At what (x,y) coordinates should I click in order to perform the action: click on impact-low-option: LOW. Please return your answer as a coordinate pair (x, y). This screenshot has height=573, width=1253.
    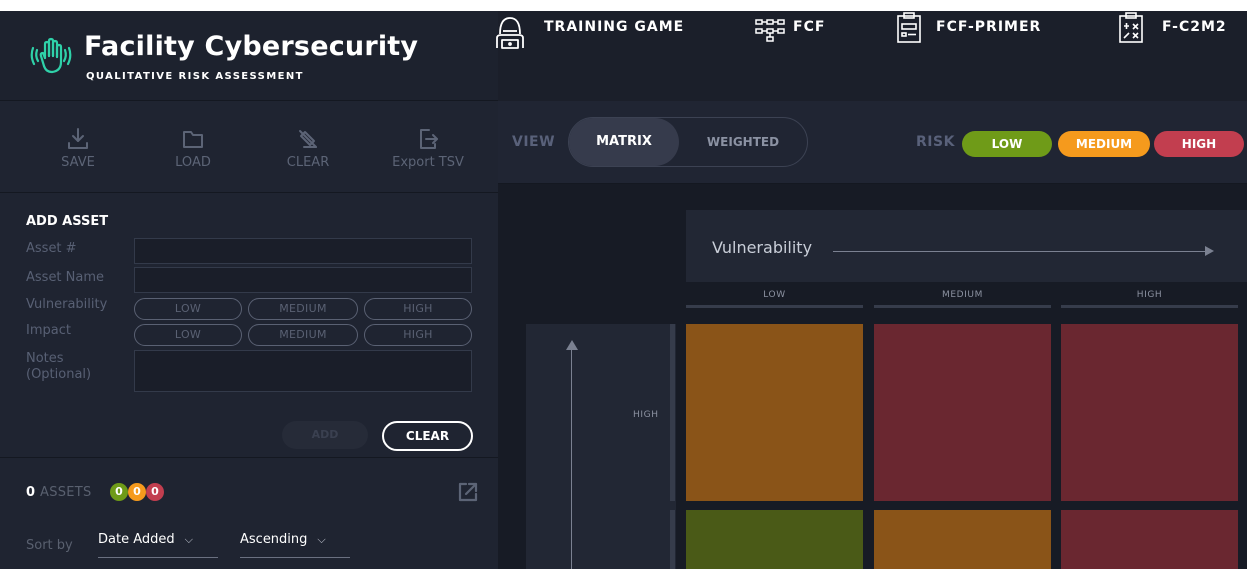
    Looking at the image, I should click on (188, 335).